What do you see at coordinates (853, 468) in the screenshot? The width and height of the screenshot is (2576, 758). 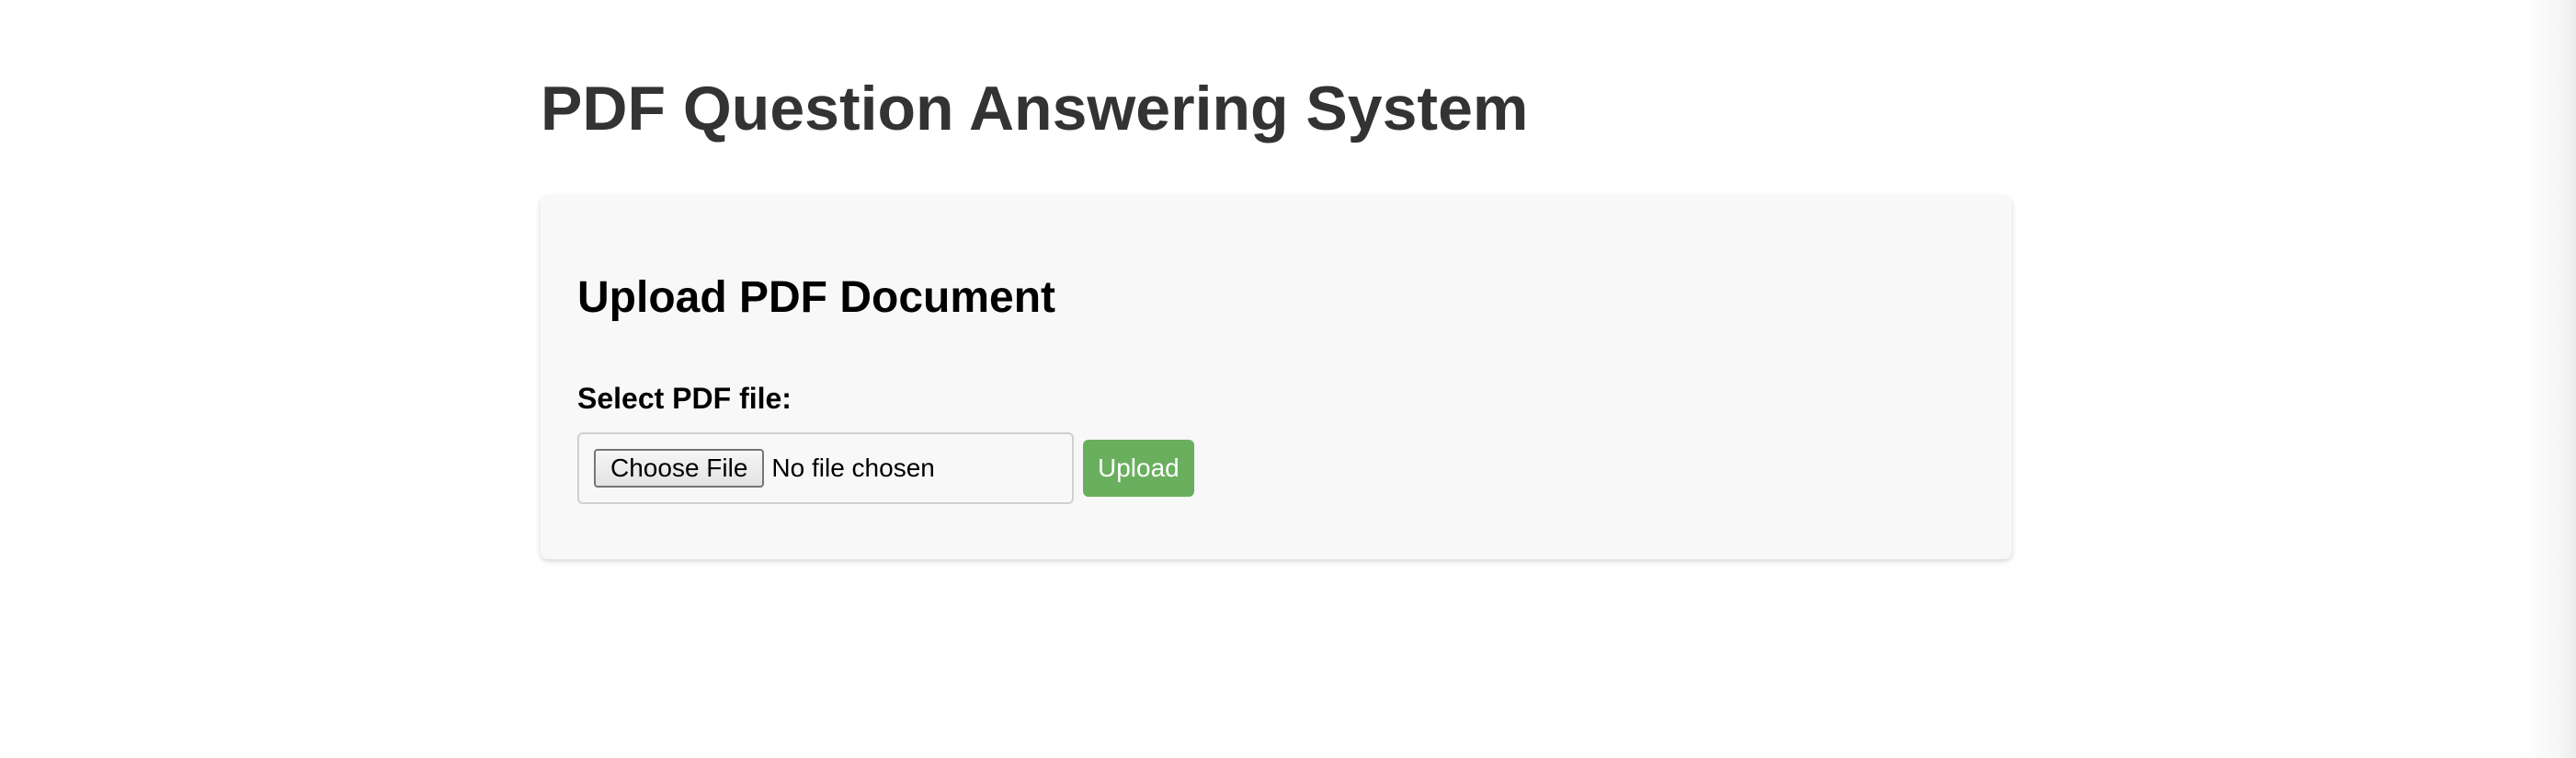 I see `file-status-text: No file chosen` at bounding box center [853, 468].